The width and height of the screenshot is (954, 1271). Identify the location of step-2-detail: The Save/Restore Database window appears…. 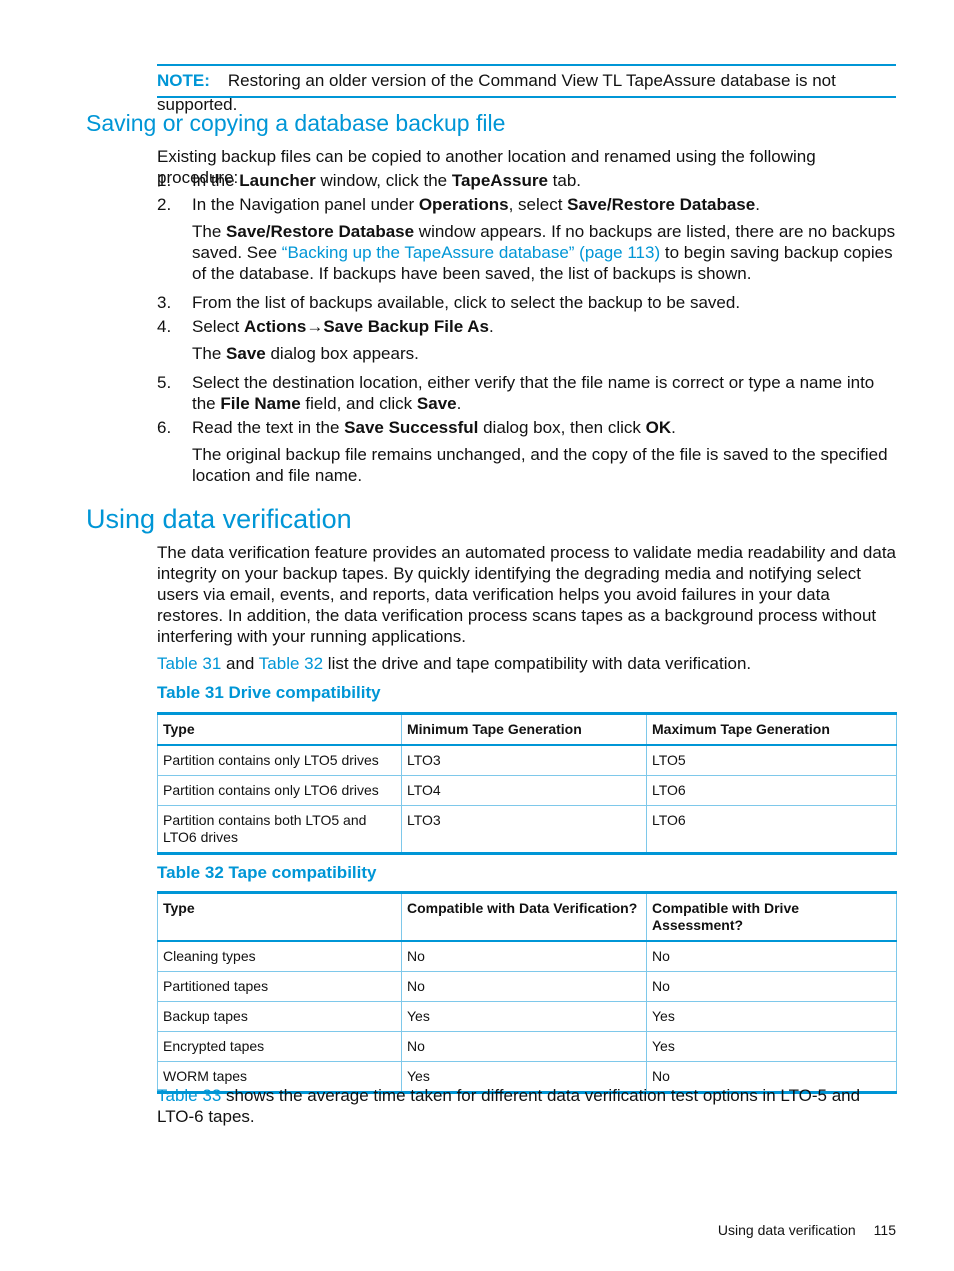
(544, 252).